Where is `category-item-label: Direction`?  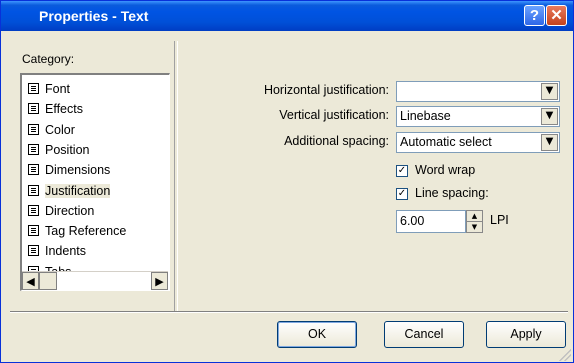
category-item-label: Direction is located at coordinates (70, 210).